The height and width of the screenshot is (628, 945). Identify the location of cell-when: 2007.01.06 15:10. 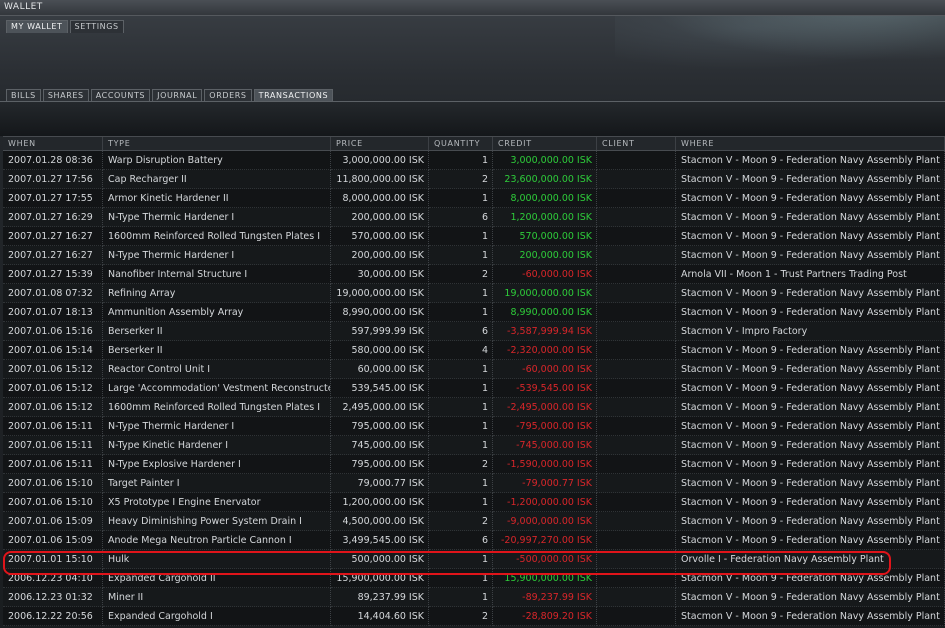
(53, 483).